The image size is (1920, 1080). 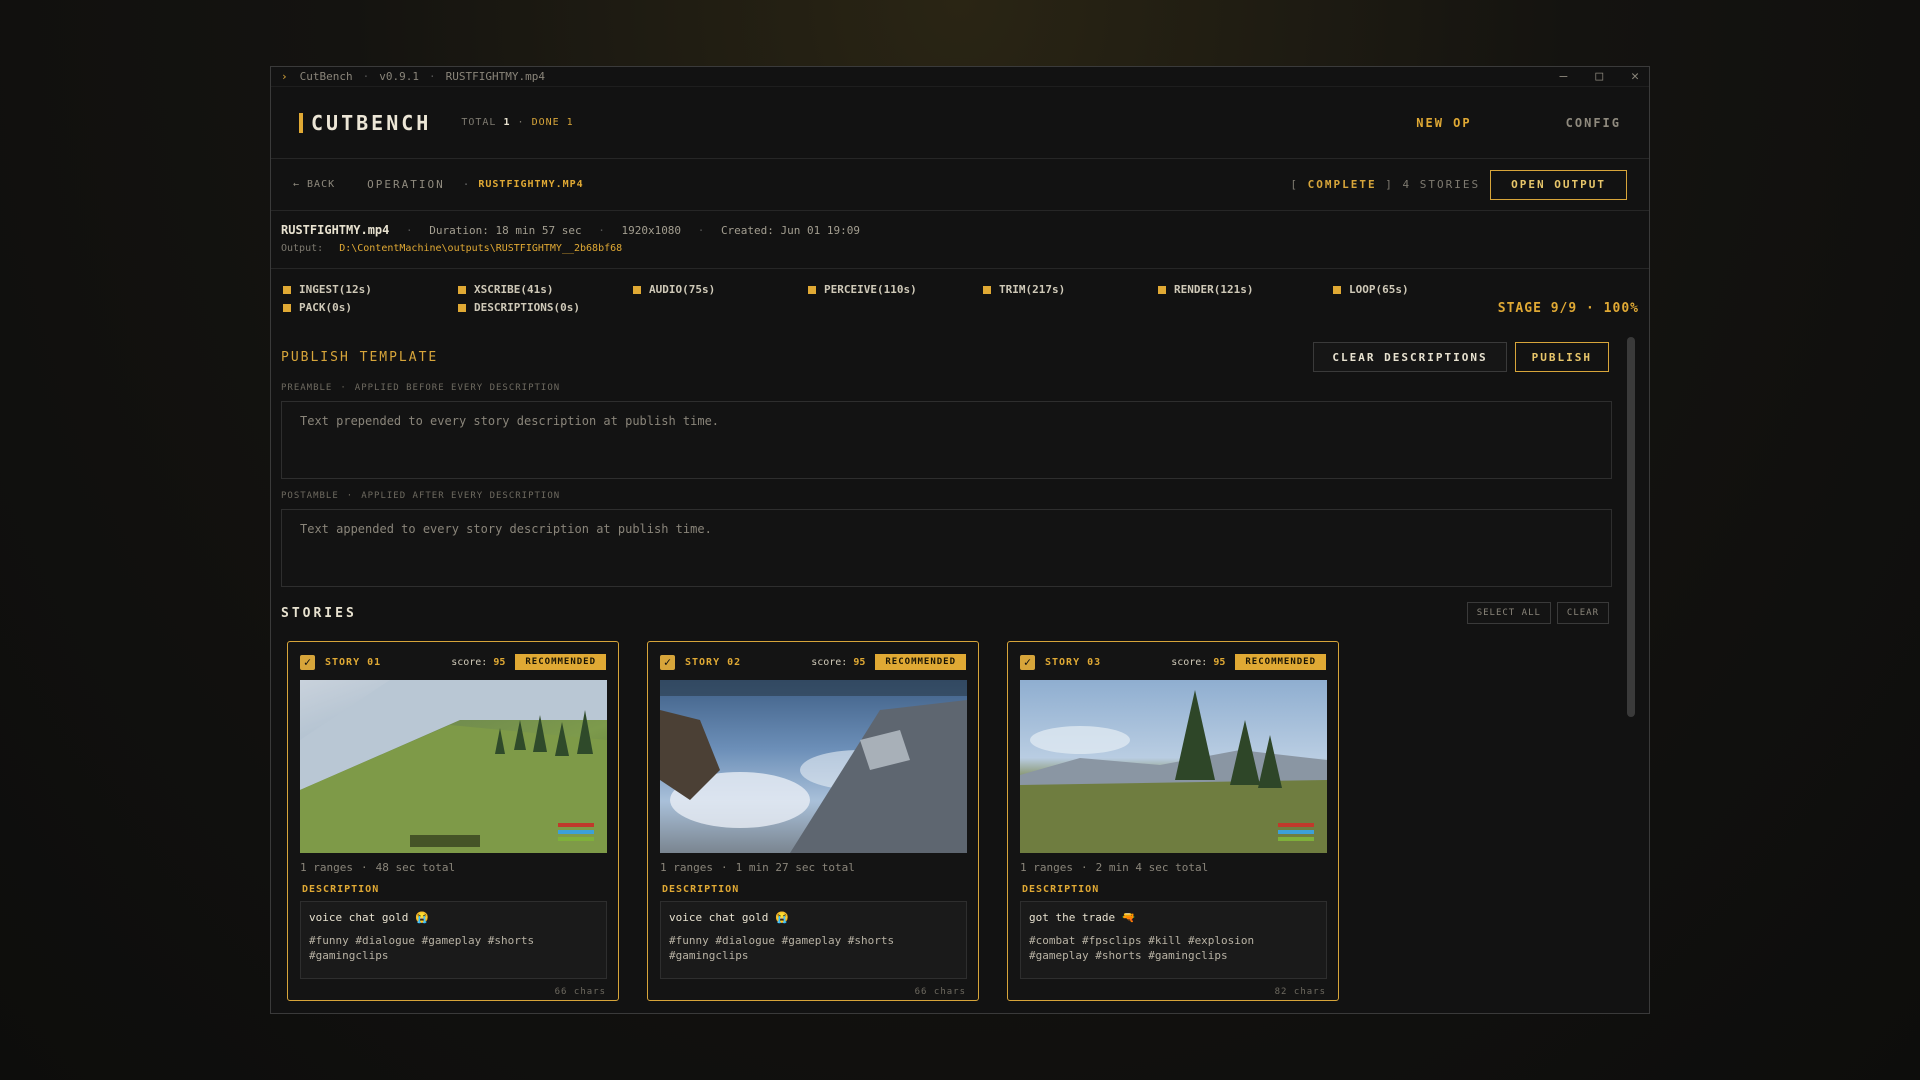 I want to click on clear-descriptions-button: CLEAR DESCRIPTIONS, so click(x=1410, y=357).